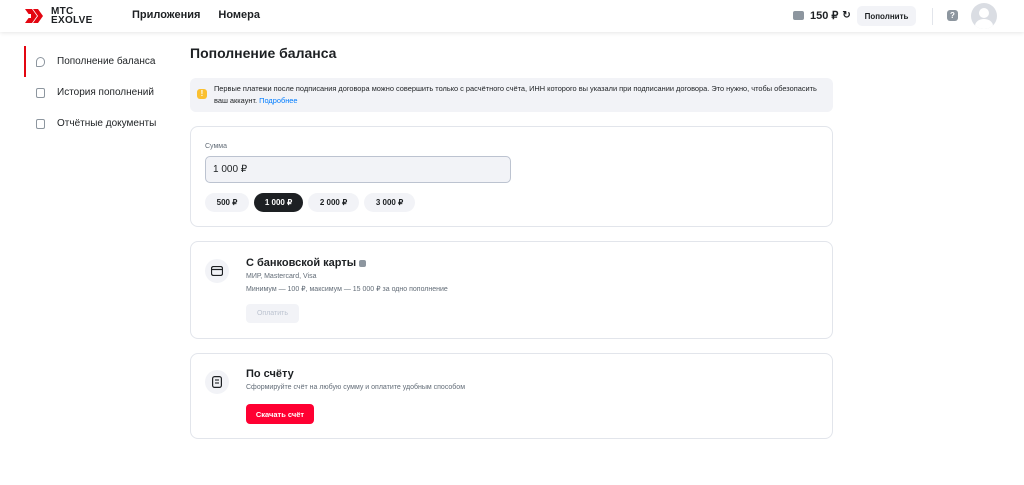  I want to click on method-title-bank: С банковской карты, so click(306, 263).